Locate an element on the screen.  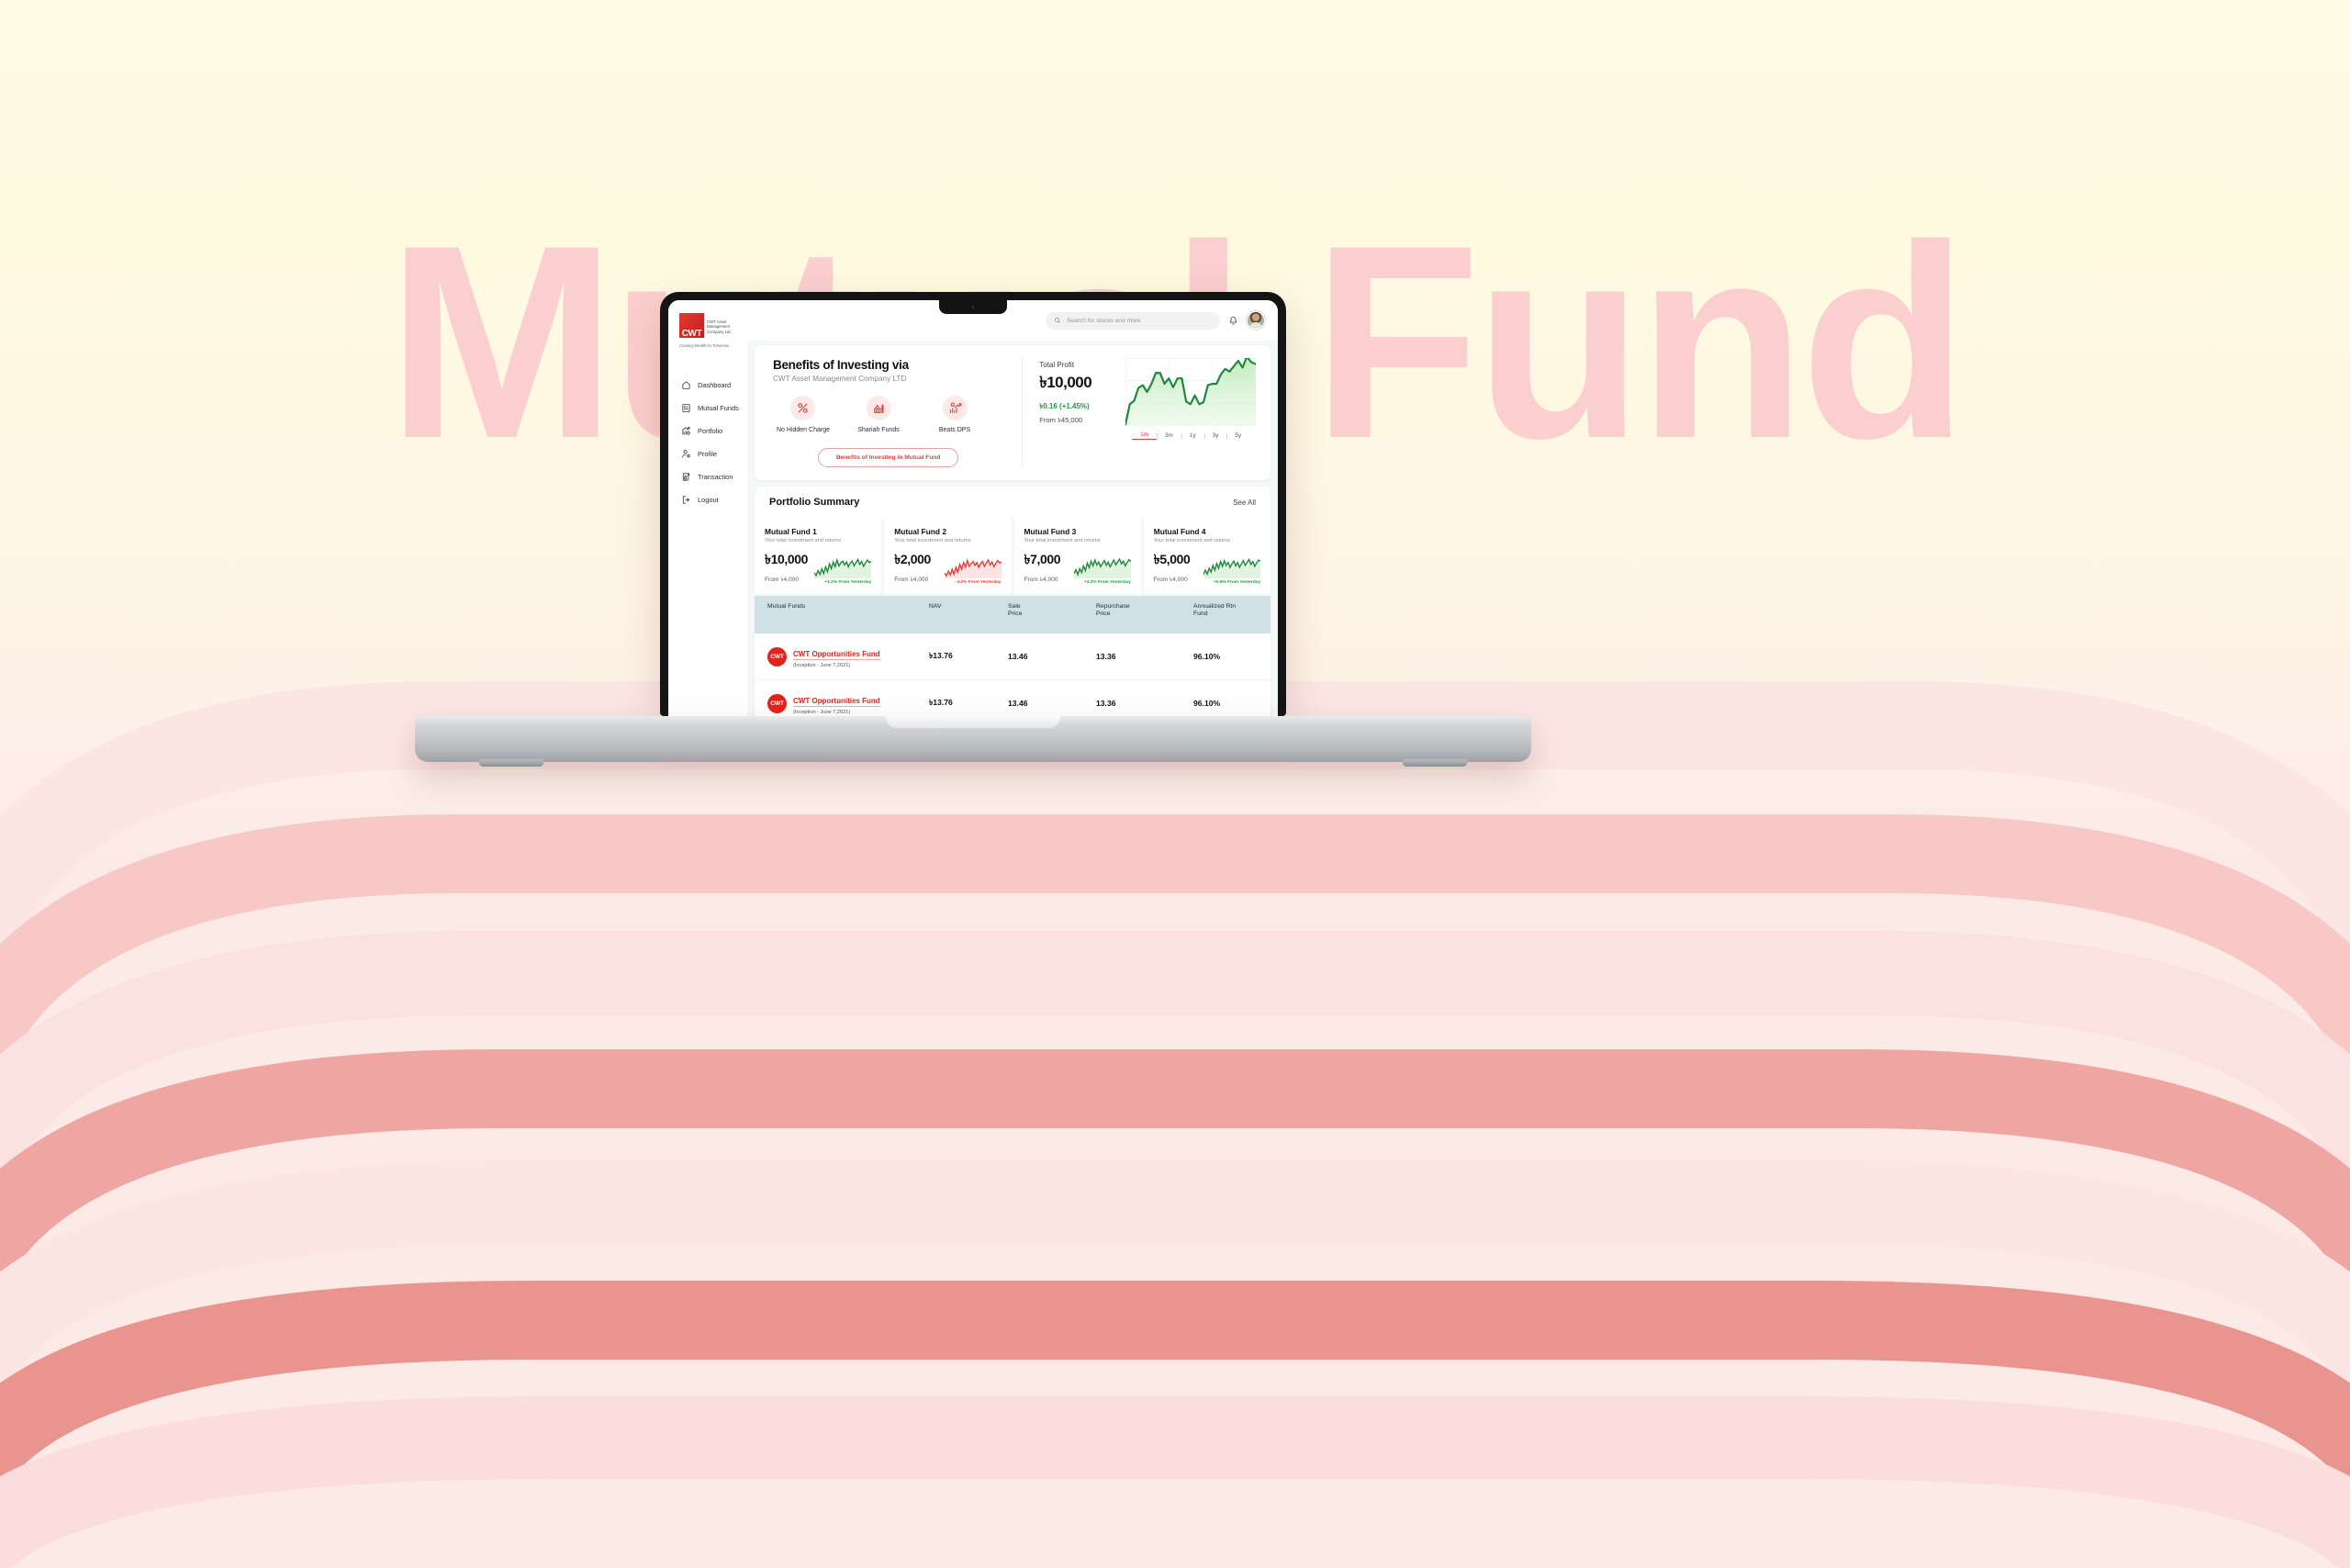
sidebar-item-transaction: Transaction is located at coordinates (713, 476).